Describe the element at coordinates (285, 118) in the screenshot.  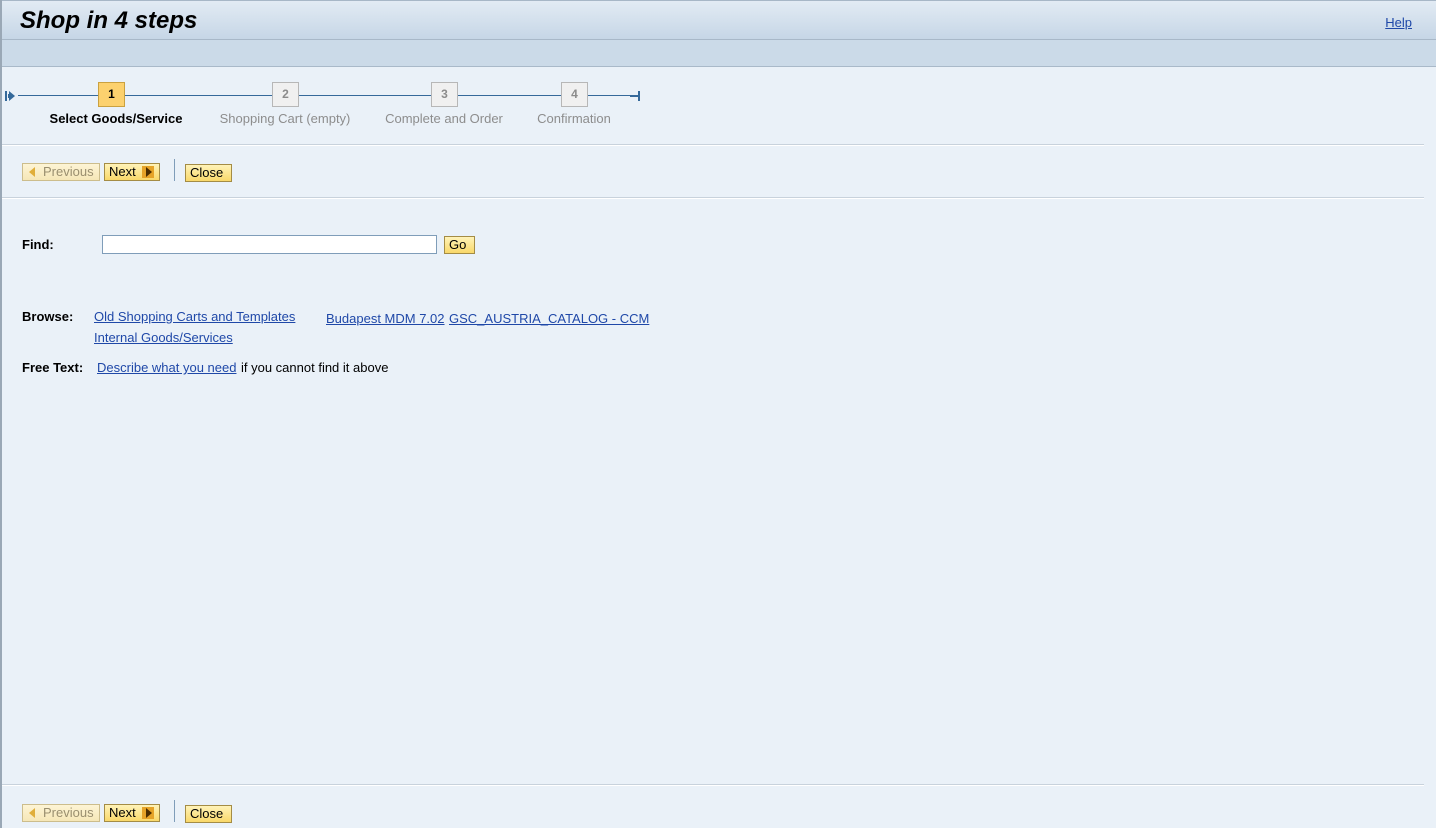
I see `roadmap-step-2-label: Shopping Cart (empty)` at that location.